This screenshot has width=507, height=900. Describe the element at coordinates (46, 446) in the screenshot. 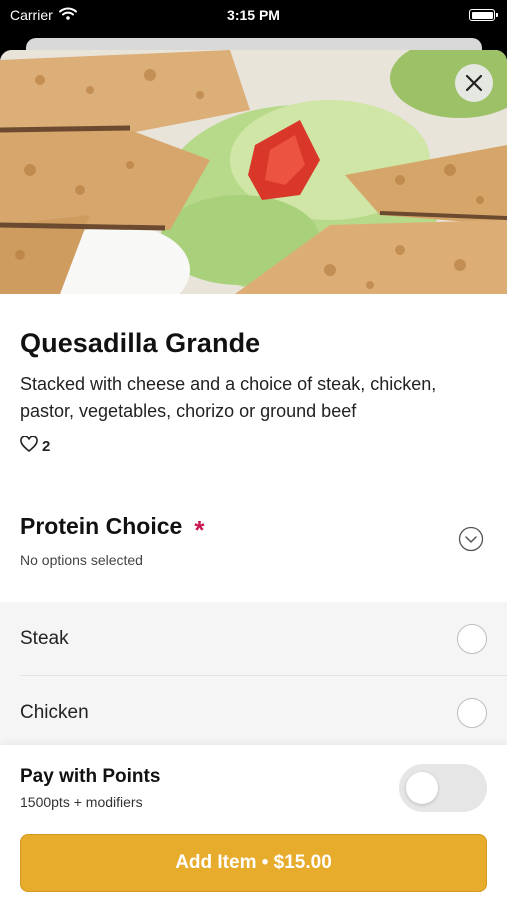

I see `like-count: 2` at that location.